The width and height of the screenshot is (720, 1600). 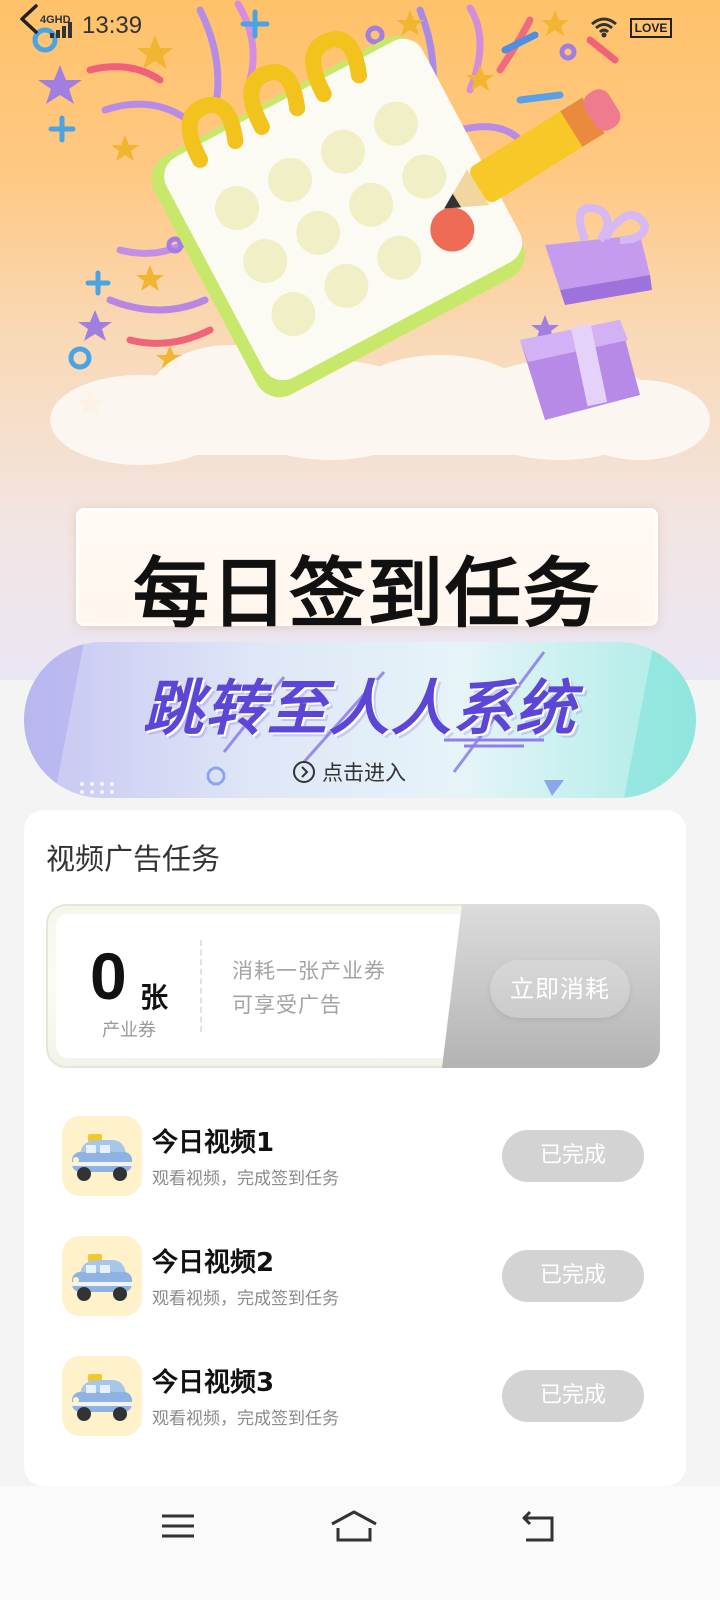 I want to click on jump-system-banner: 跳转至人人系统 点击进入, so click(x=360, y=720).